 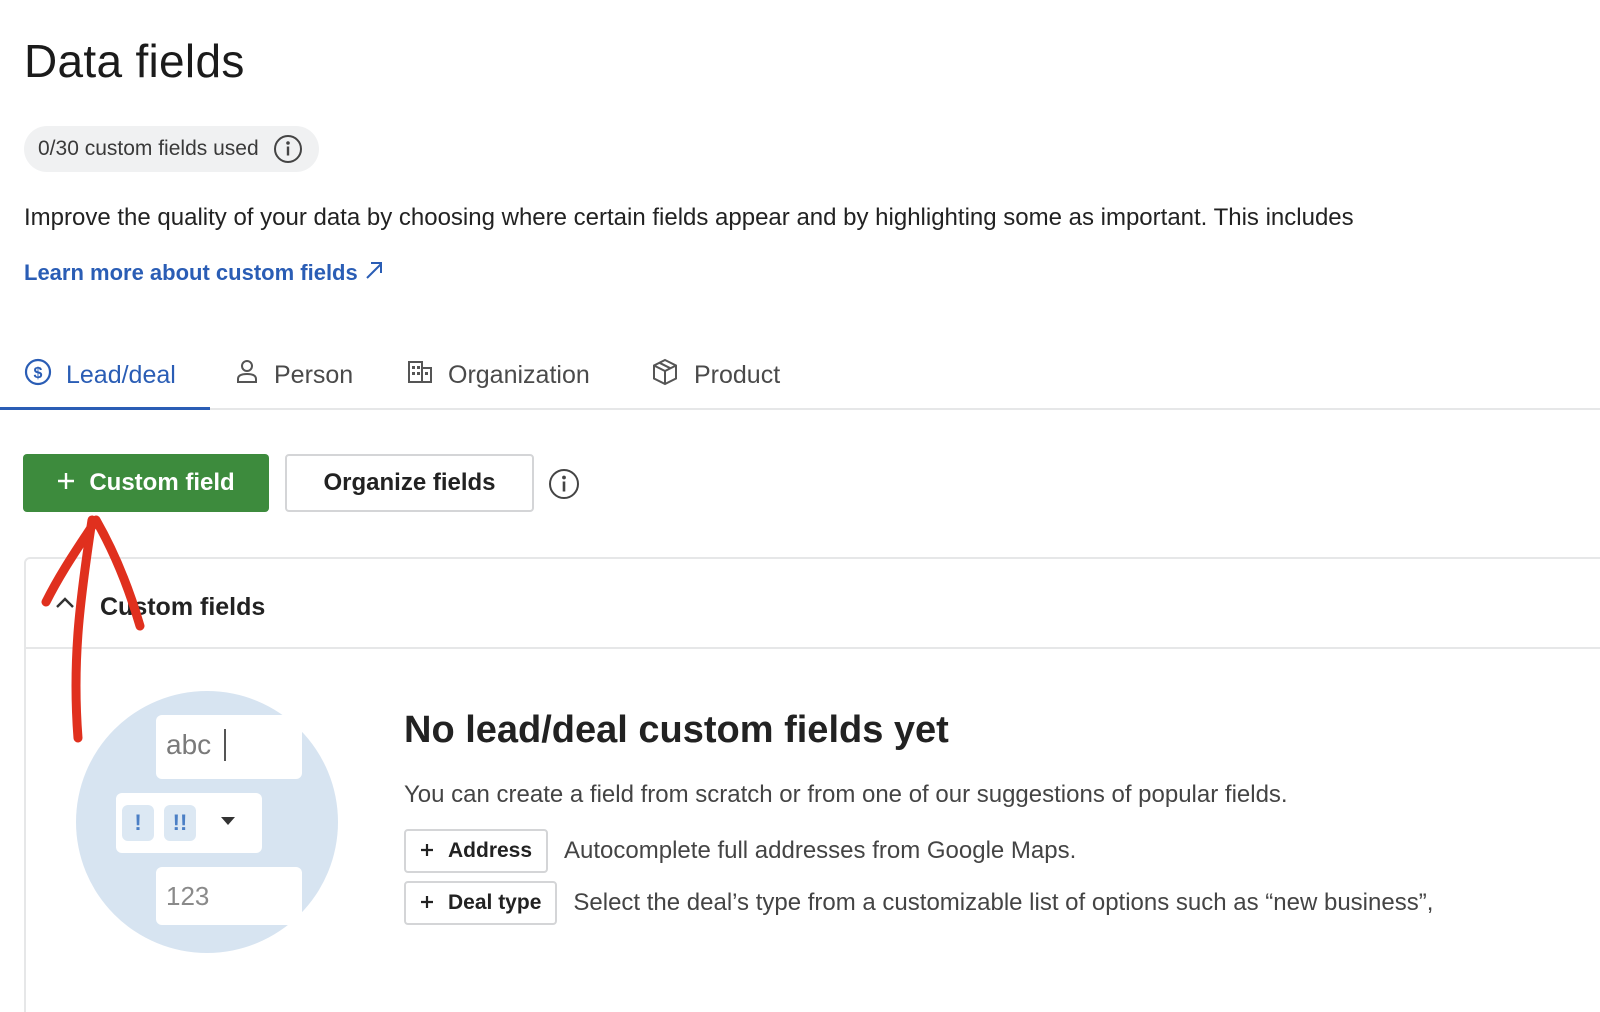 What do you see at coordinates (134, 61) in the screenshot?
I see `page-title: Data fields` at bounding box center [134, 61].